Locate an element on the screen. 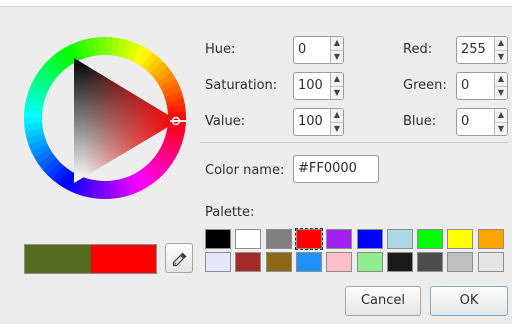 The image size is (512, 324). red-up-icon: ▲ is located at coordinates (501, 43).